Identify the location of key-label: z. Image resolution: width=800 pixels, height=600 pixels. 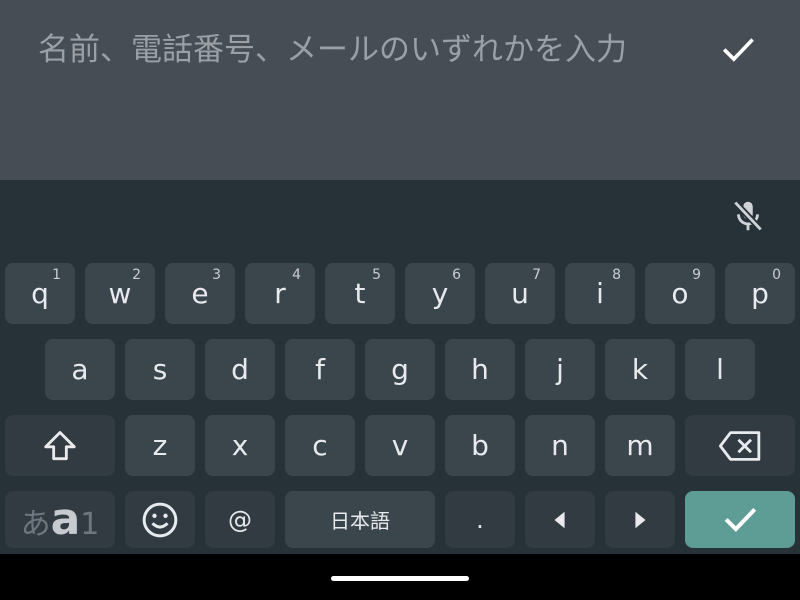
(160, 445).